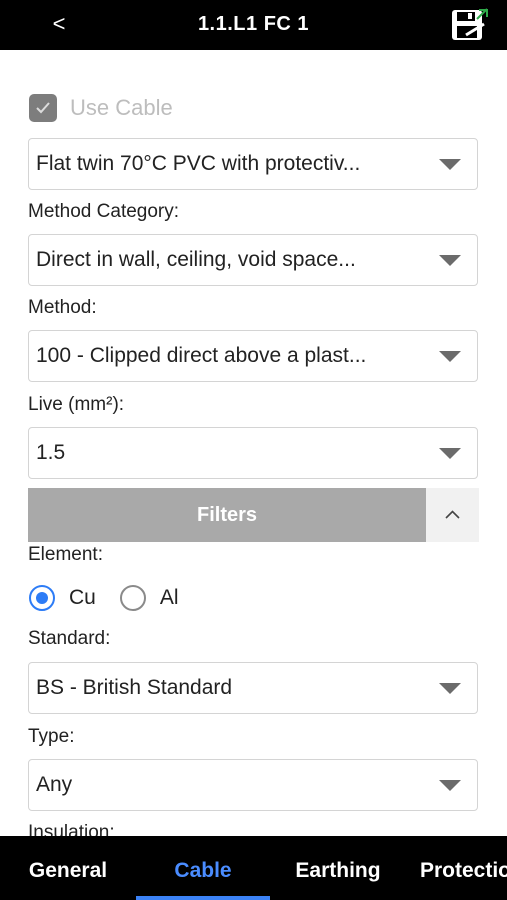 The height and width of the screenshot is (900, 507). I want to click on live-value: 1.5, so click(51, 452).